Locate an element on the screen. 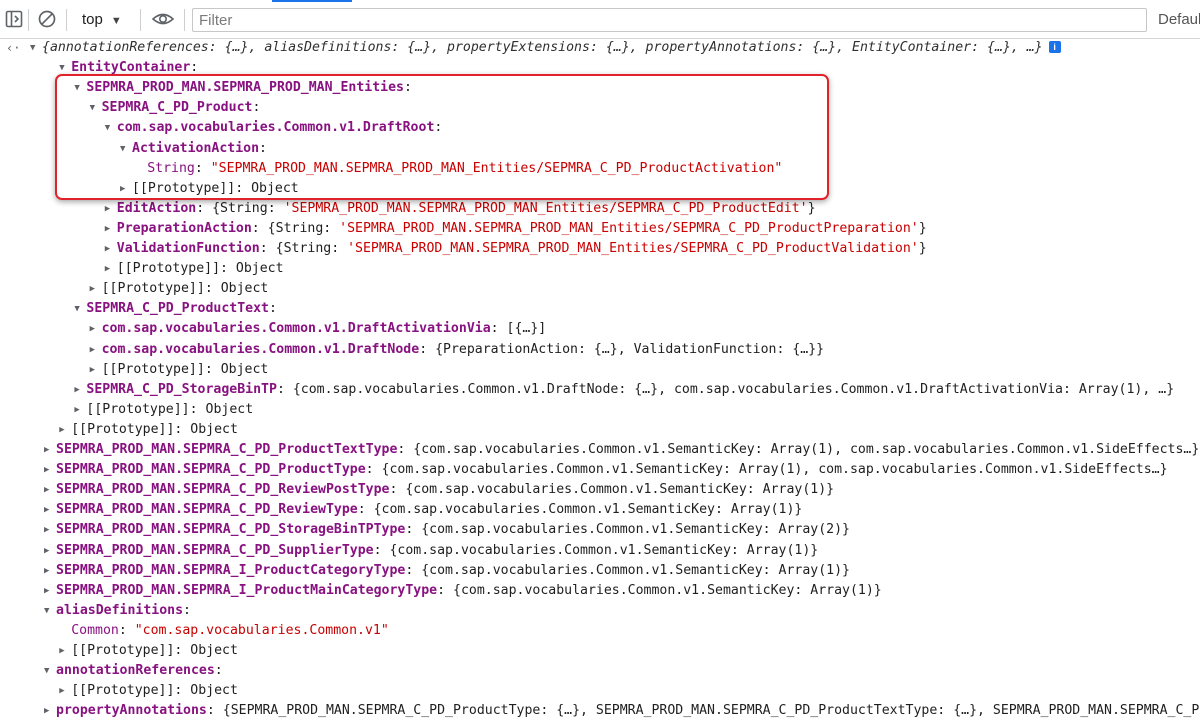 The width and height of the screenshot is (1200, 722). property-key: SEPMRA_PROD_MAN.SEPMRA_C_PD_SupplierType is located at coordinates (215, 550).